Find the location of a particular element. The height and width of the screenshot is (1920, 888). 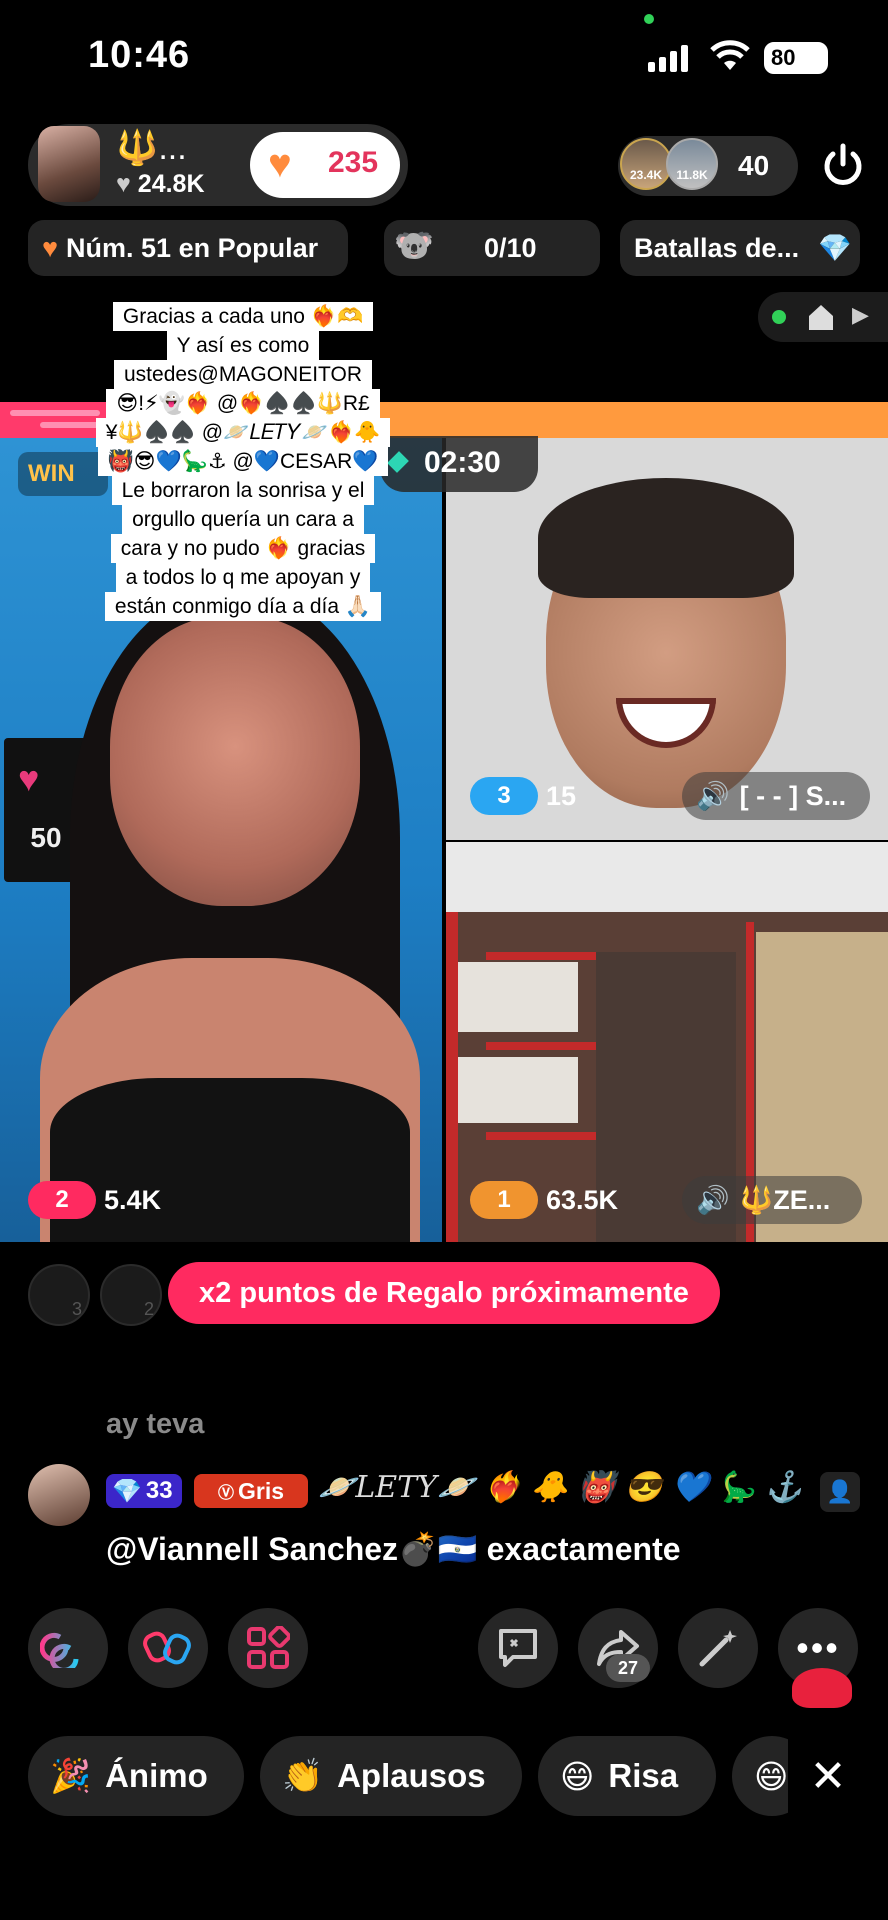

gifter-avatar: 3 is located at coordinates (59, 1295).